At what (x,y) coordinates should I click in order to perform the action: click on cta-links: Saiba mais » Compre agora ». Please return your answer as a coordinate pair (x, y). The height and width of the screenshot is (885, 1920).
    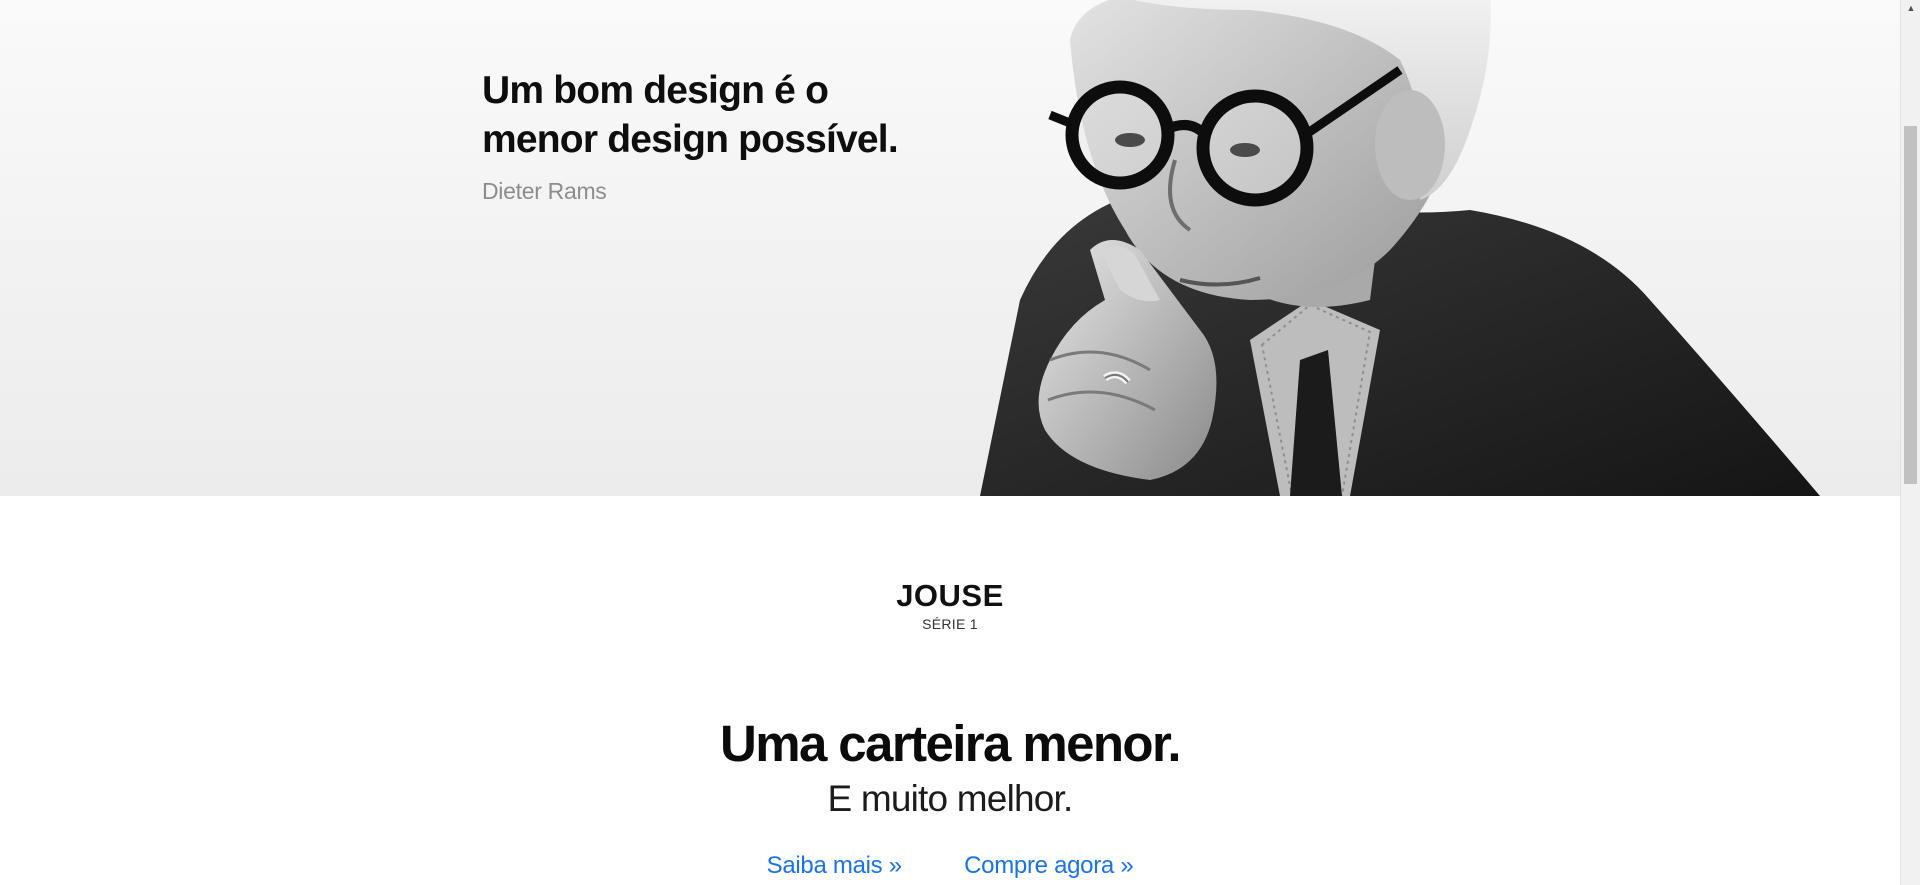
    Looking at the image, I should click on (950, 866).